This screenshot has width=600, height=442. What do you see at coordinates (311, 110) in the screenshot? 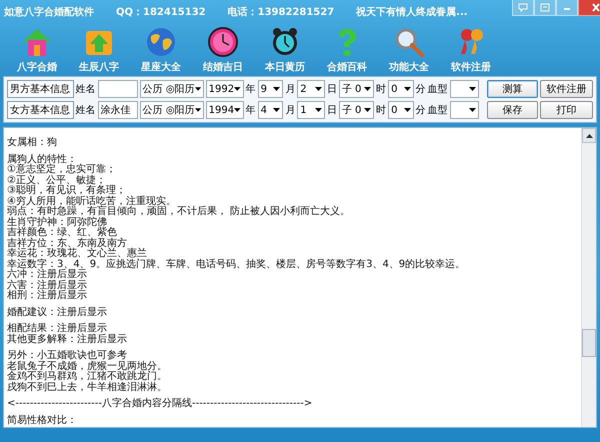
I see `dropdown: 1` at bounding box center [311, 110].